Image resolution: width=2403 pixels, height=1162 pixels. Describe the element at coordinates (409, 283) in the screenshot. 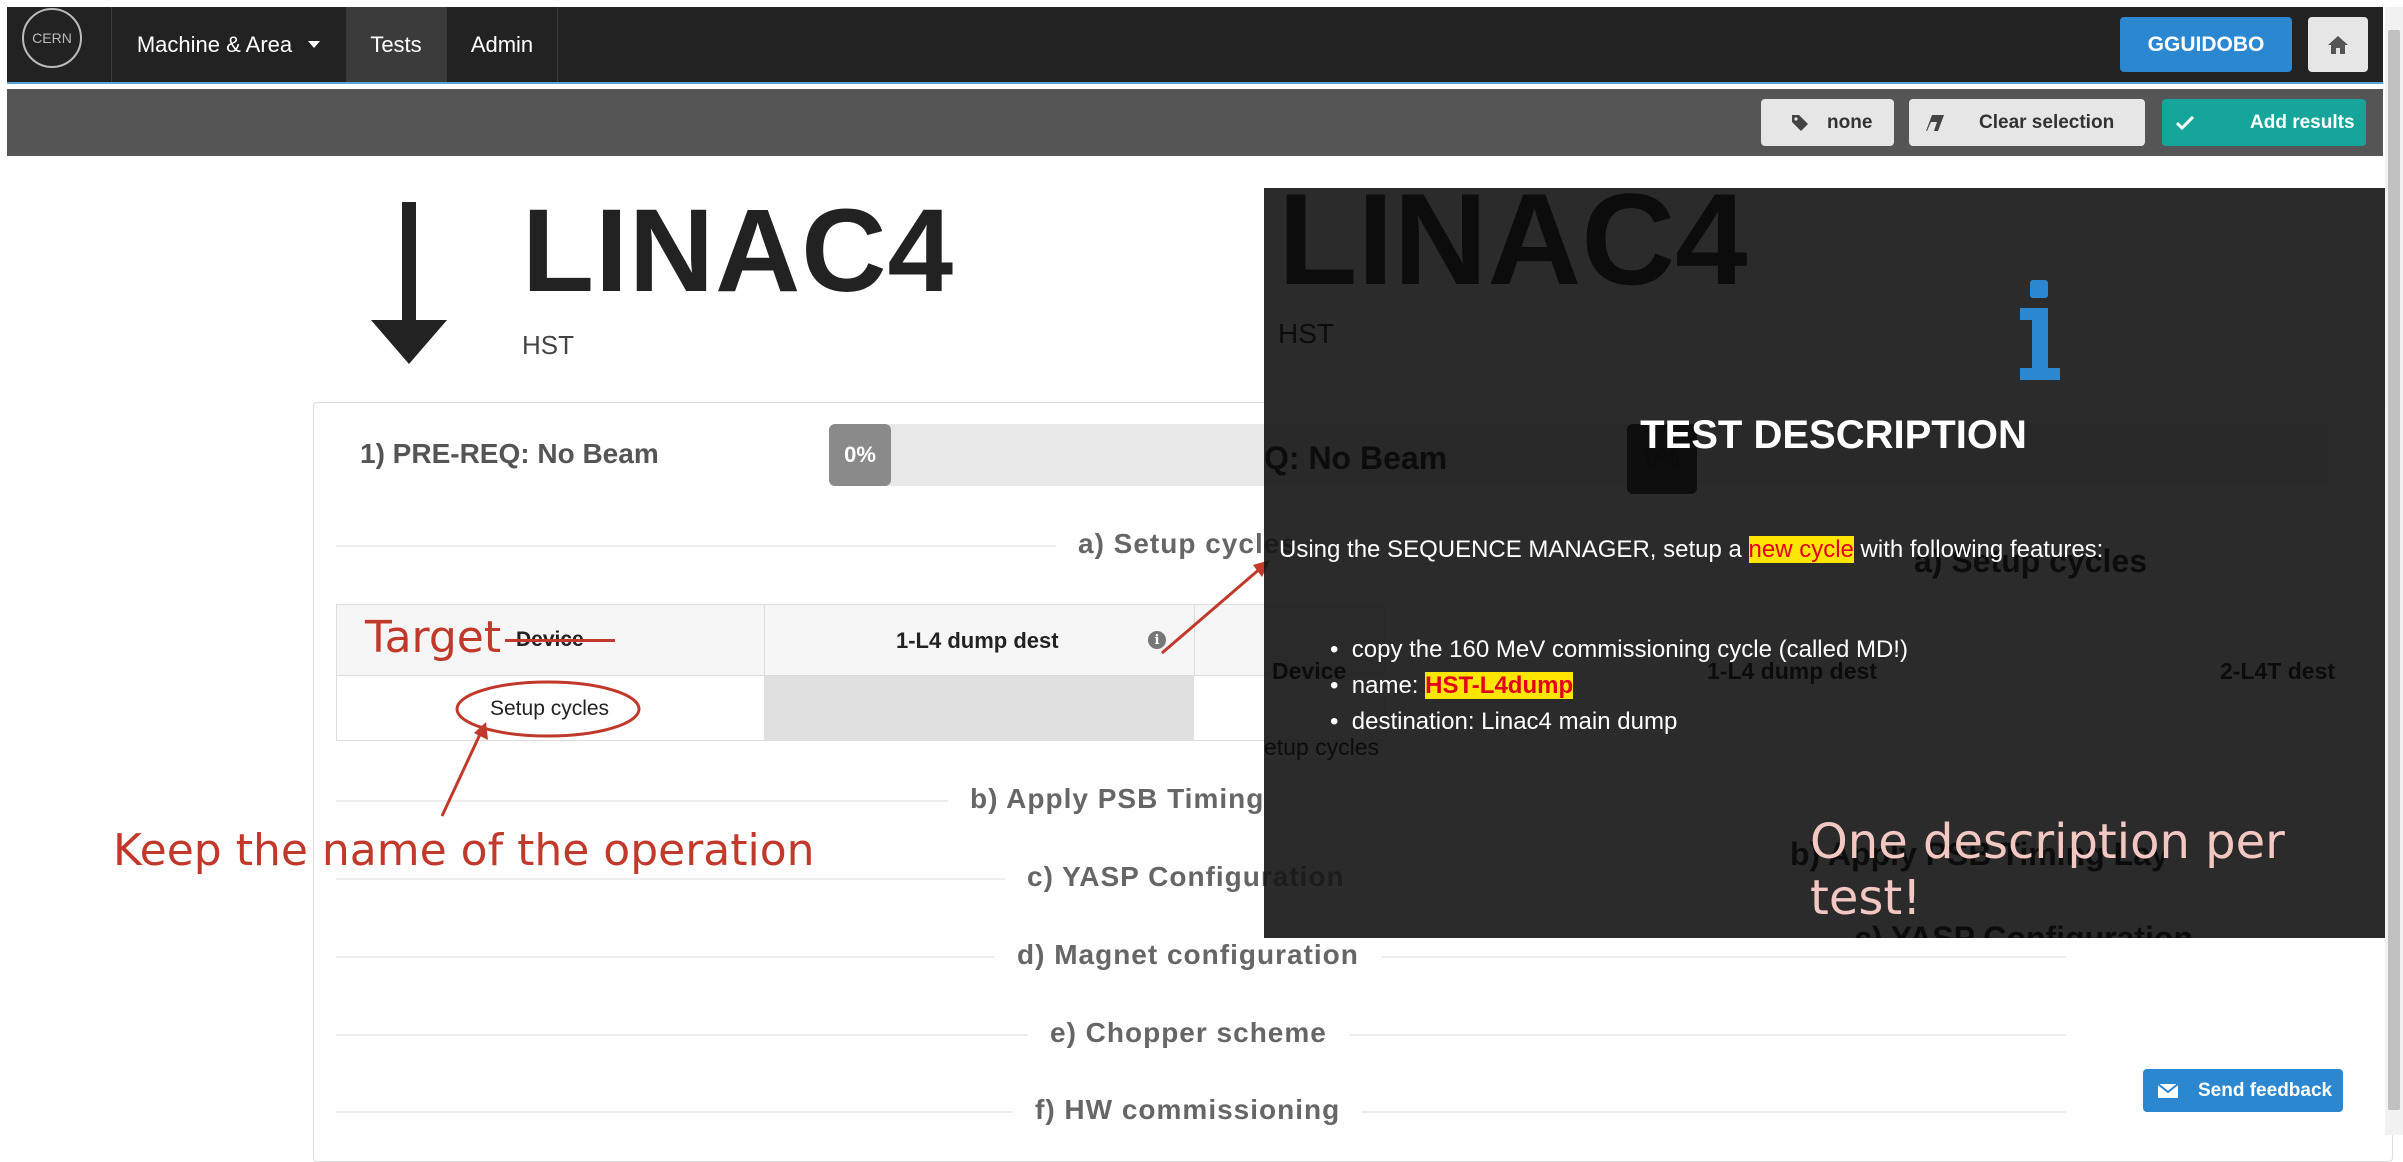

I see `arrow-down-icon` at that location.